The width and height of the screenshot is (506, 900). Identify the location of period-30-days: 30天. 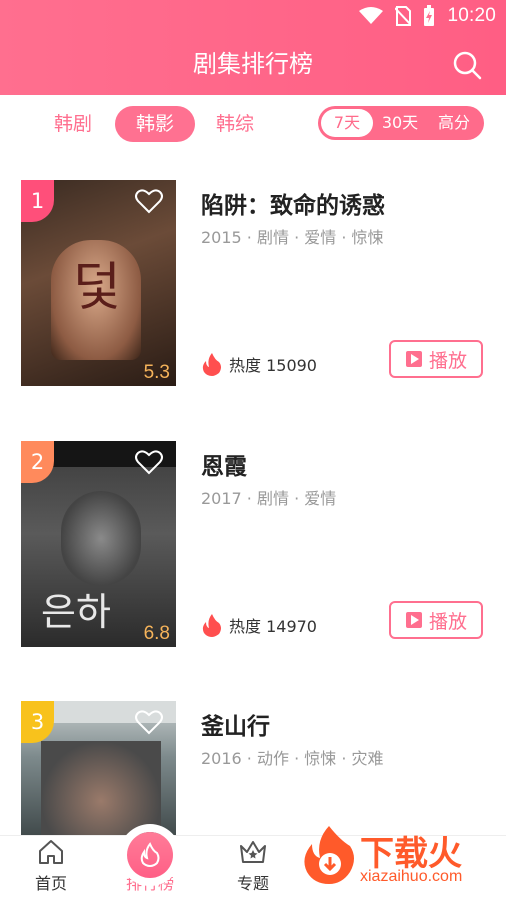
(400, 123).